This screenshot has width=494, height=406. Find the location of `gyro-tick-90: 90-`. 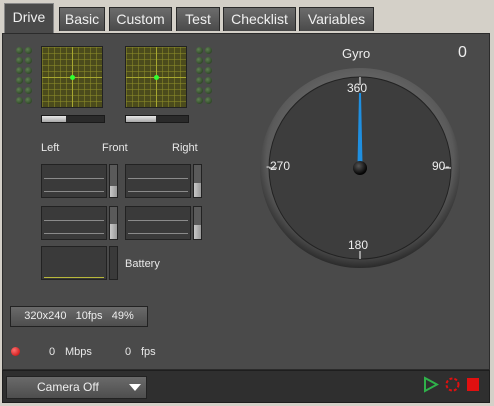

gyro-tick-90: 90- is located at coordinates (441, 166).